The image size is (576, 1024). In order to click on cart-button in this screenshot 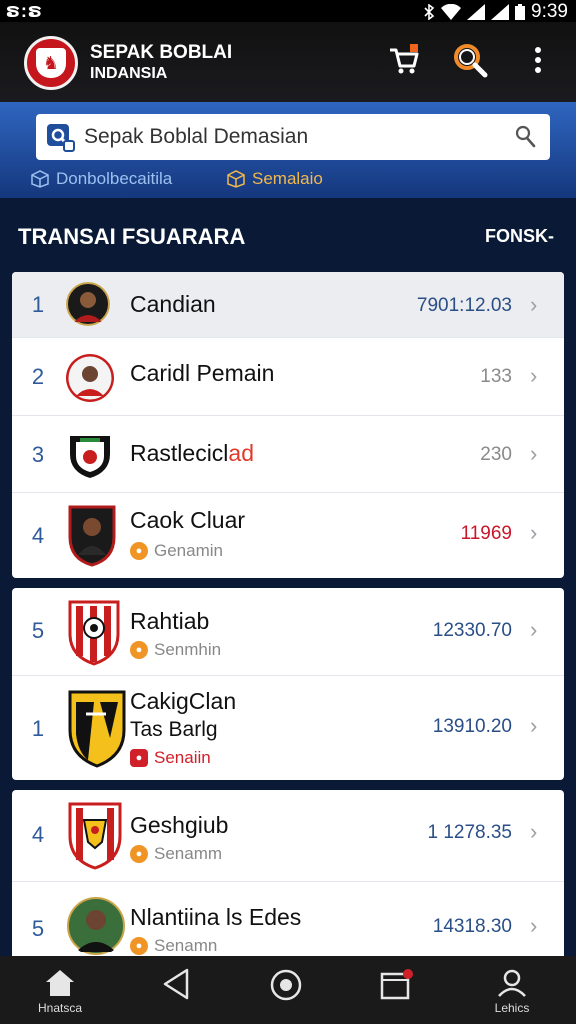, I will do `click(404, 60)`.